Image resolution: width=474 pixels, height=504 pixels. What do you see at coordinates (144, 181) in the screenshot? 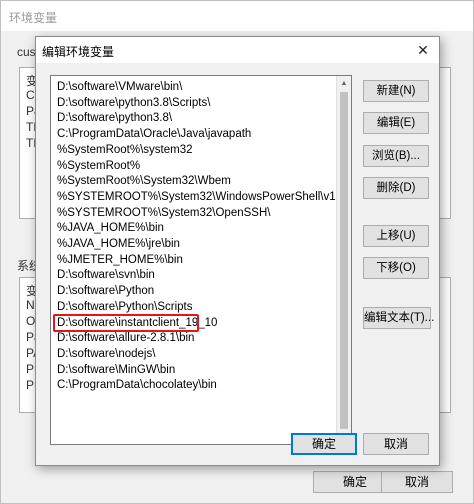
I see `path-list-item: %SystemRoot%\System32\Wbem` at bounding box center [144, 181].